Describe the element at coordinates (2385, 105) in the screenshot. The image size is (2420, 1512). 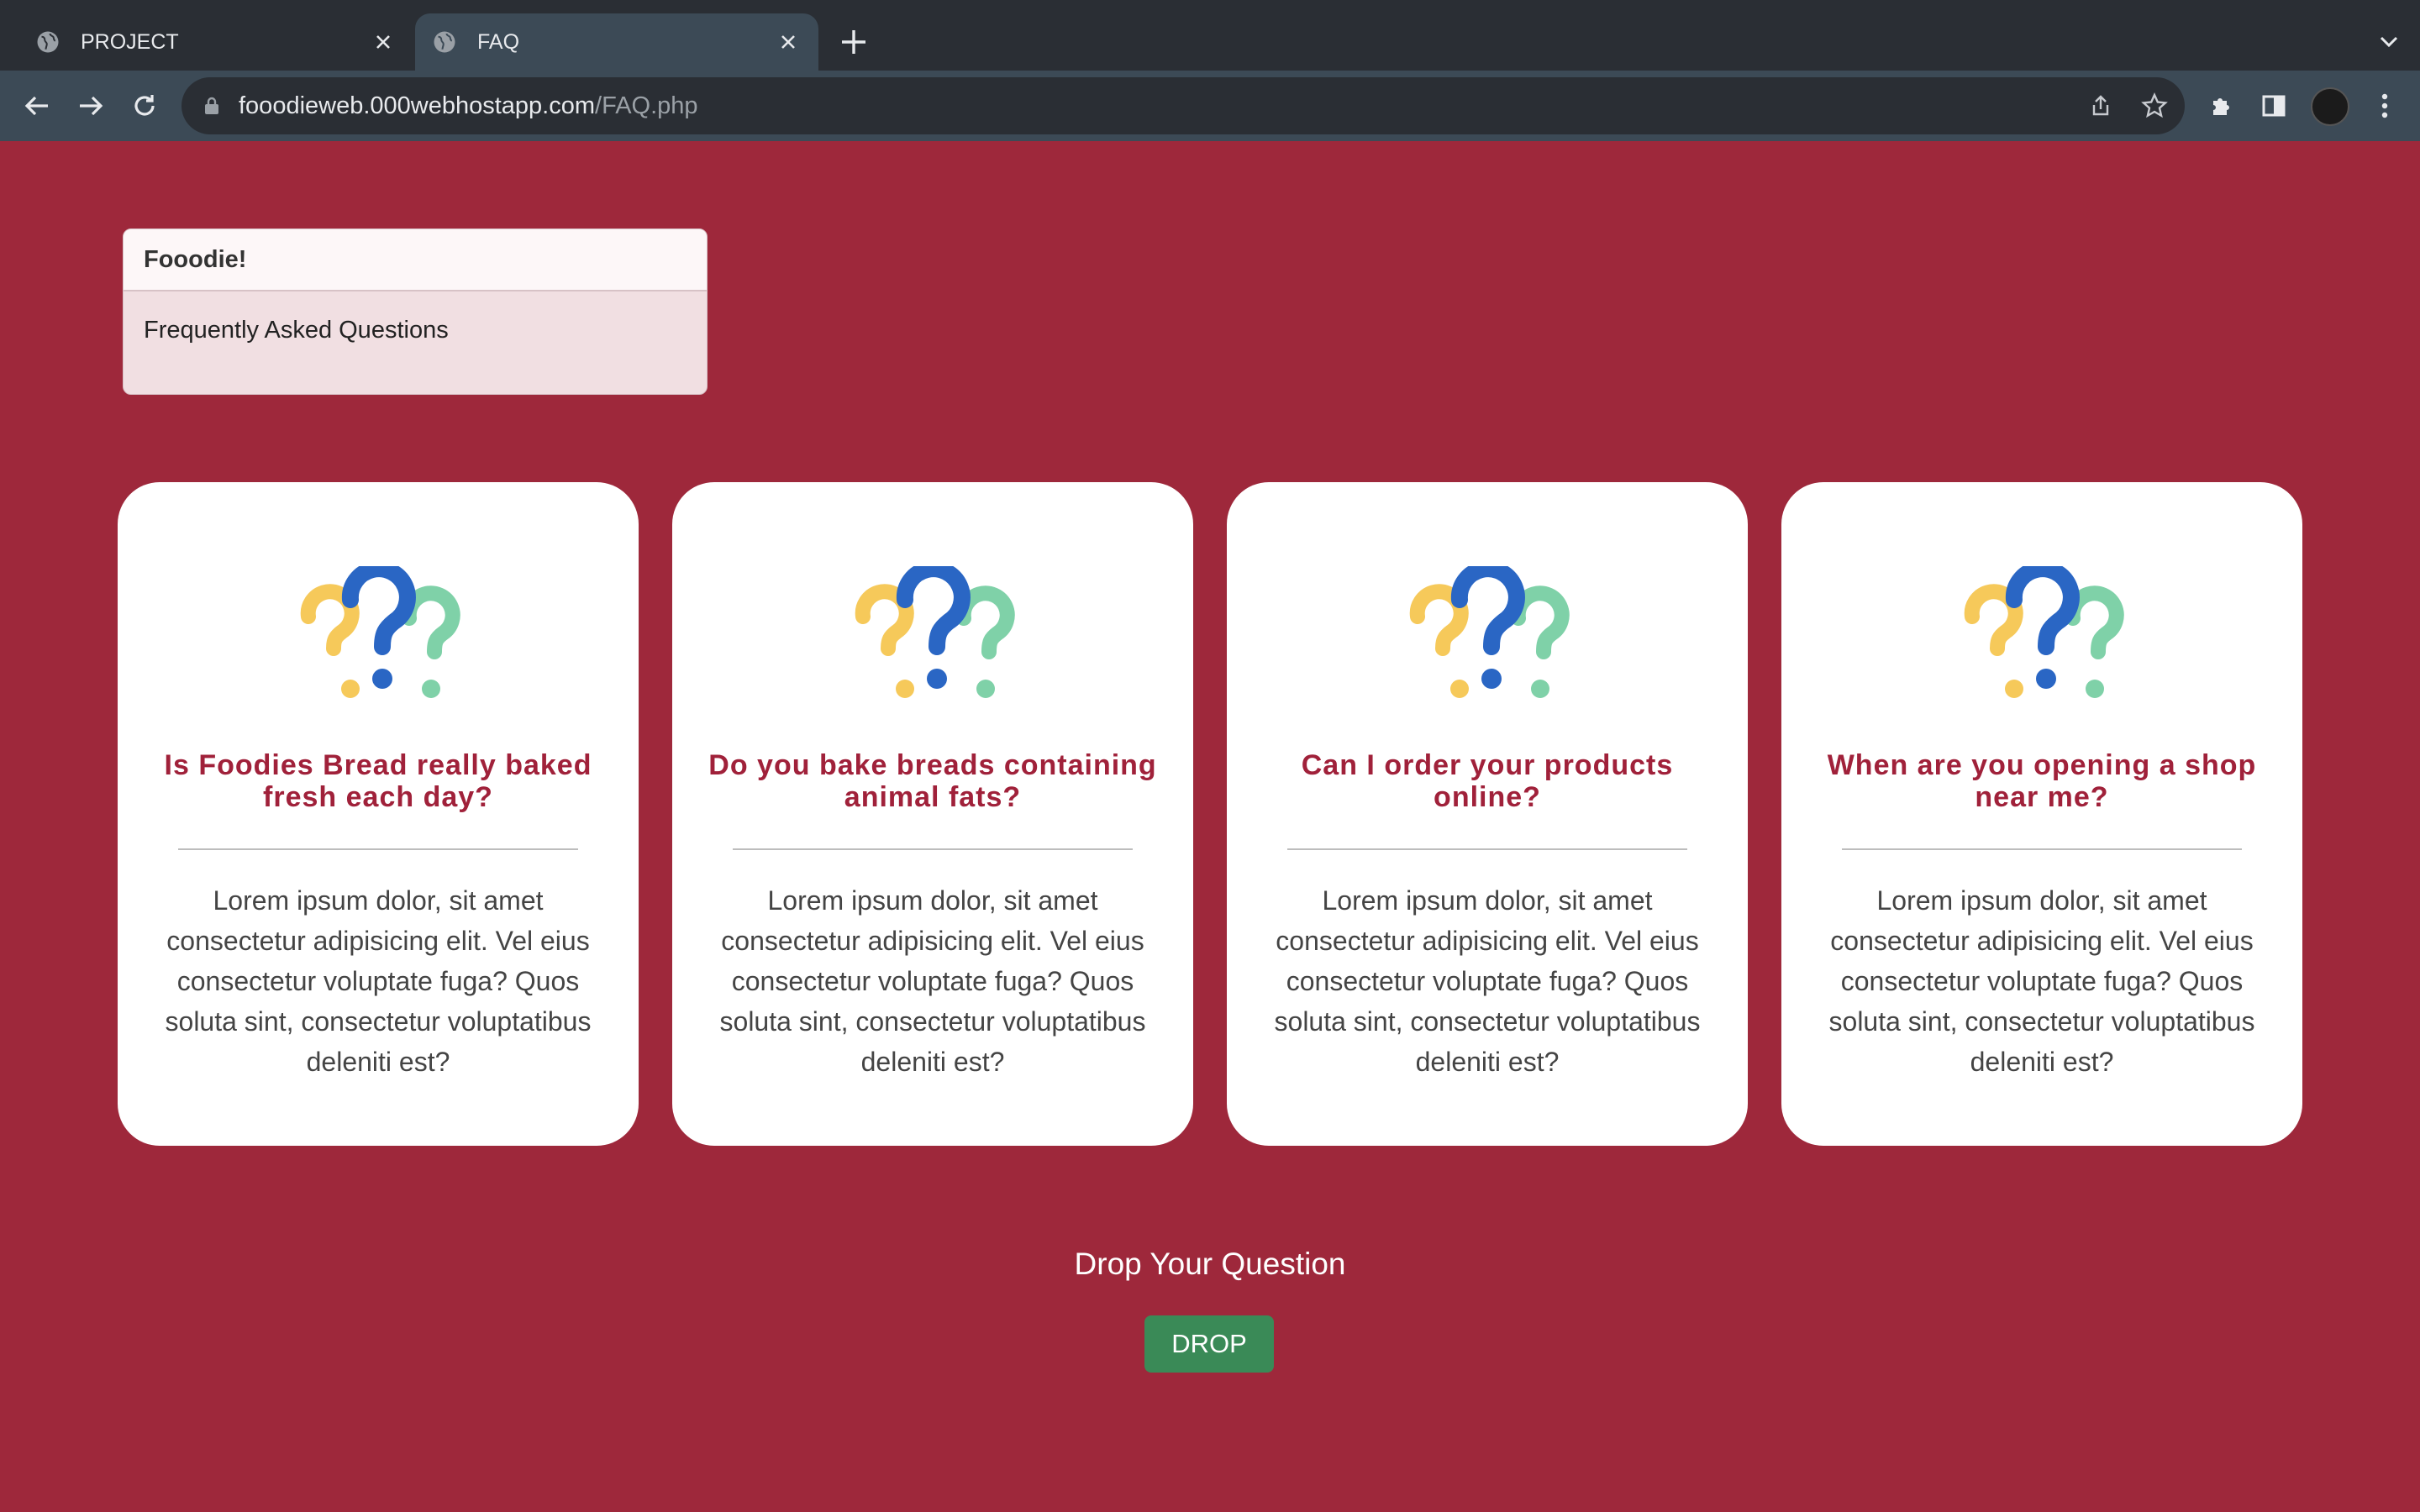
I see `menu-dots-icon` at that location.